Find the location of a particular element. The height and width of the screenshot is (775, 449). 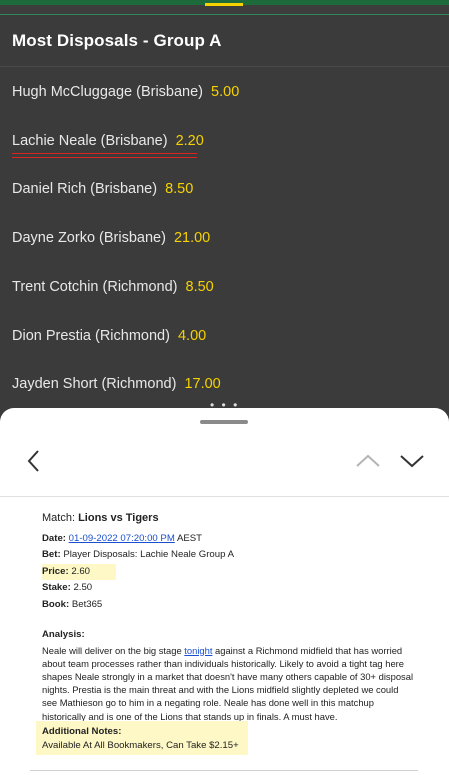

chevron-down-icon is located at coordinates (412, 461).